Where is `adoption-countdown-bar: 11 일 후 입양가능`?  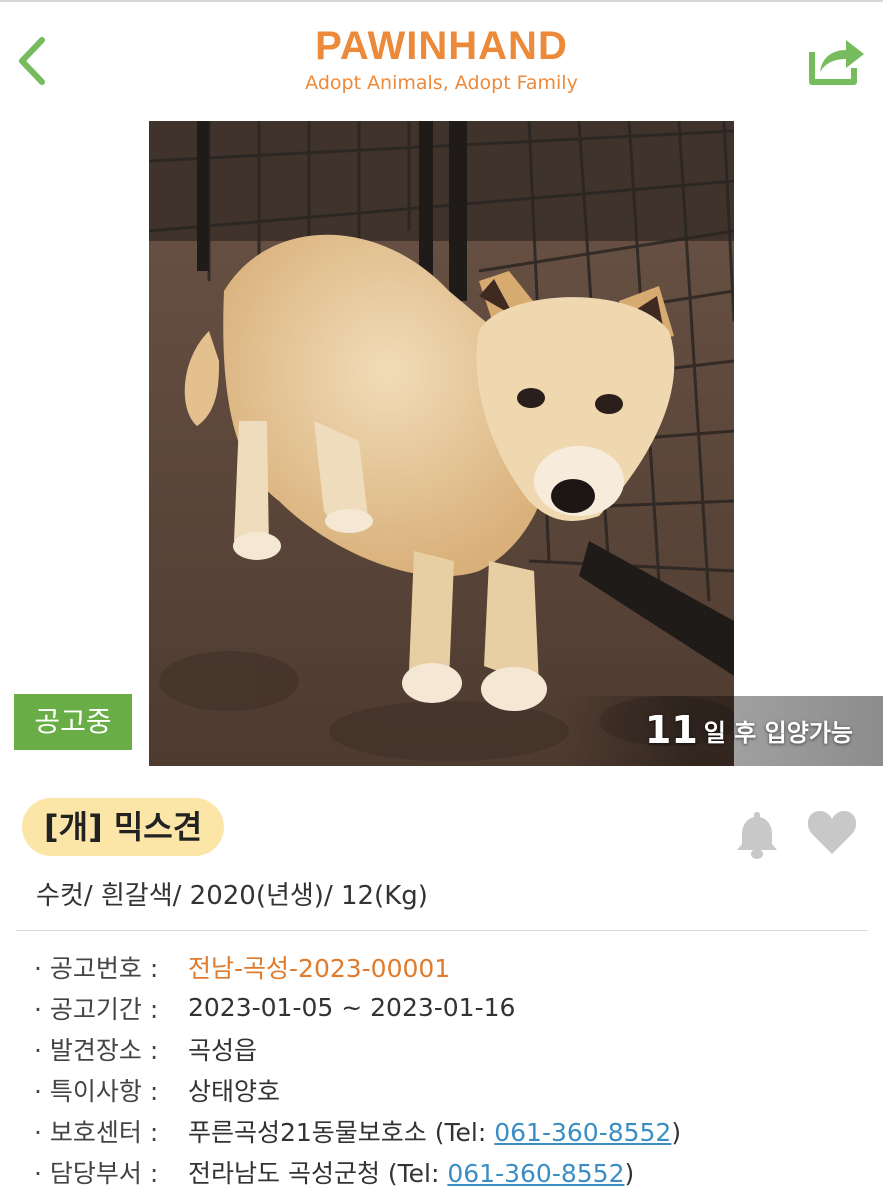 adoption-countdown-bar: 11 일 후 입양가능 is located at coordinates (721, 731).